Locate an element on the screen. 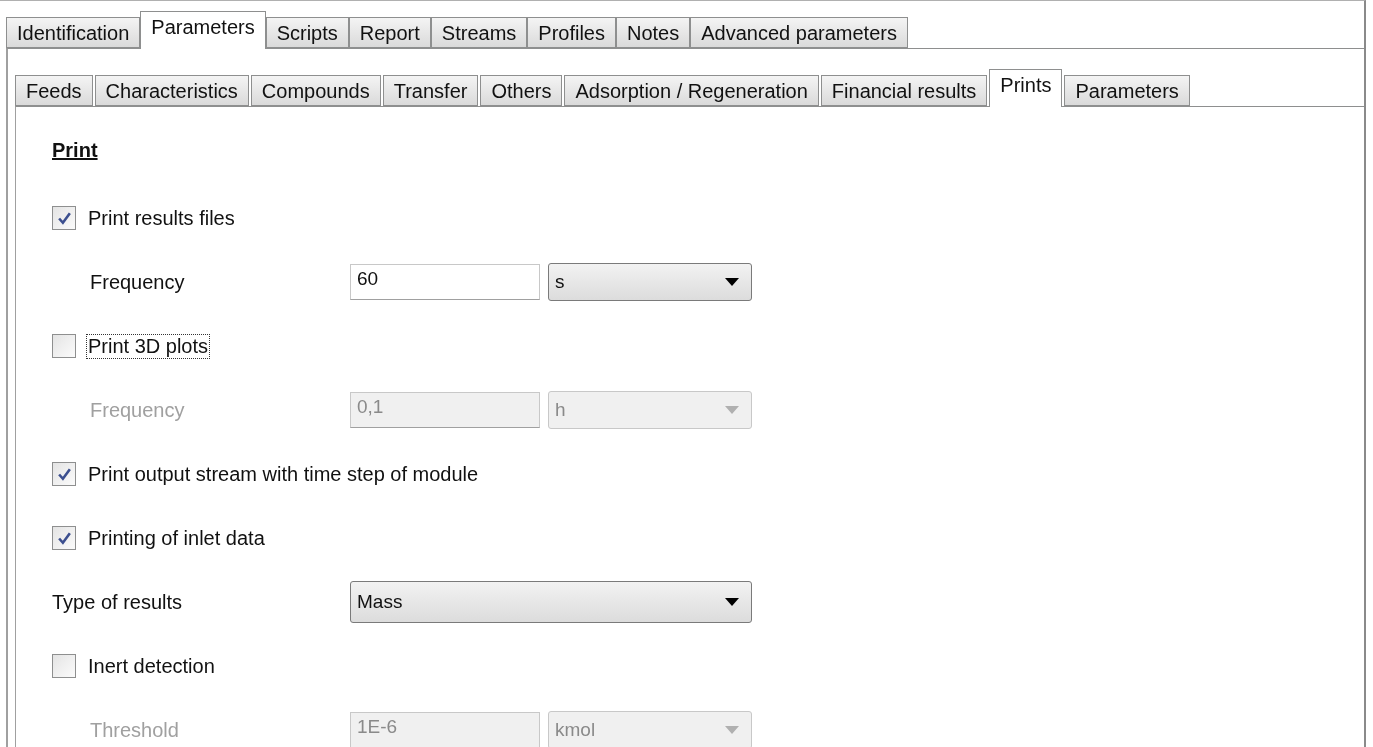 This screenshot has width=1373, height=747. tab: Others is located at coordinates (521, 90).